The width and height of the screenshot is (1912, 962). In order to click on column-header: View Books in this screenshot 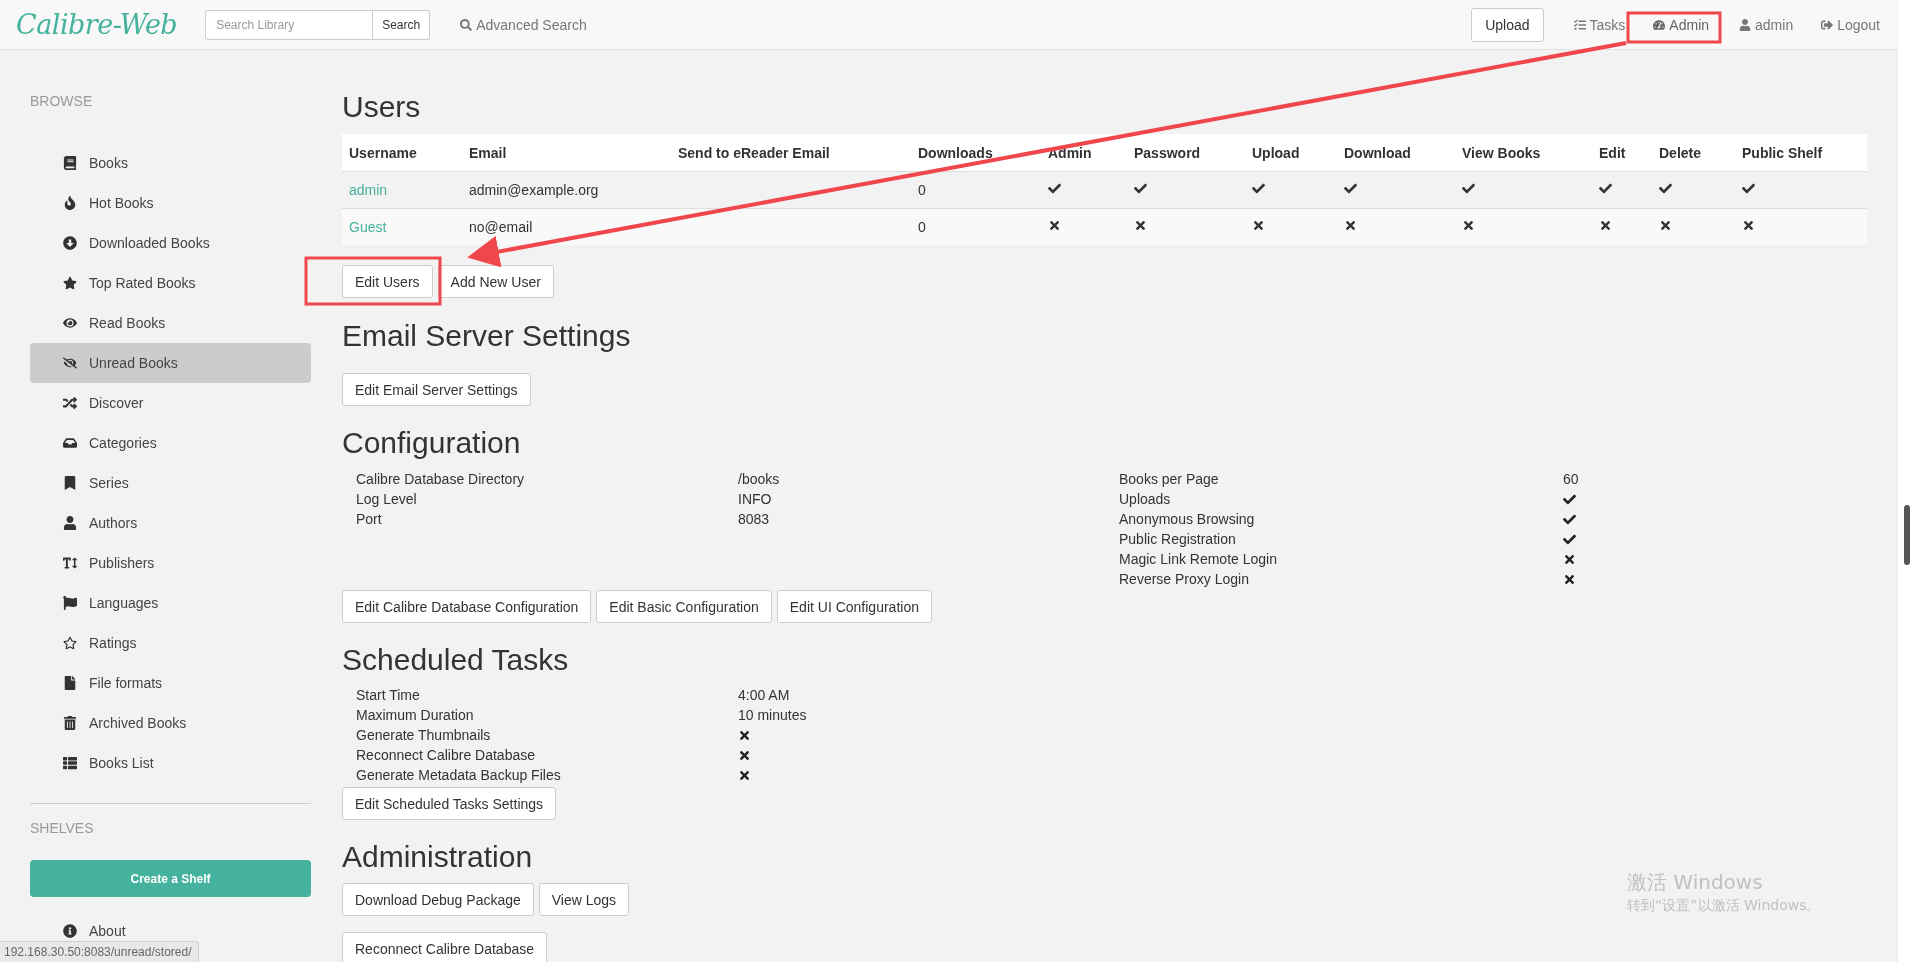, I will do `click(1523, 153)`.